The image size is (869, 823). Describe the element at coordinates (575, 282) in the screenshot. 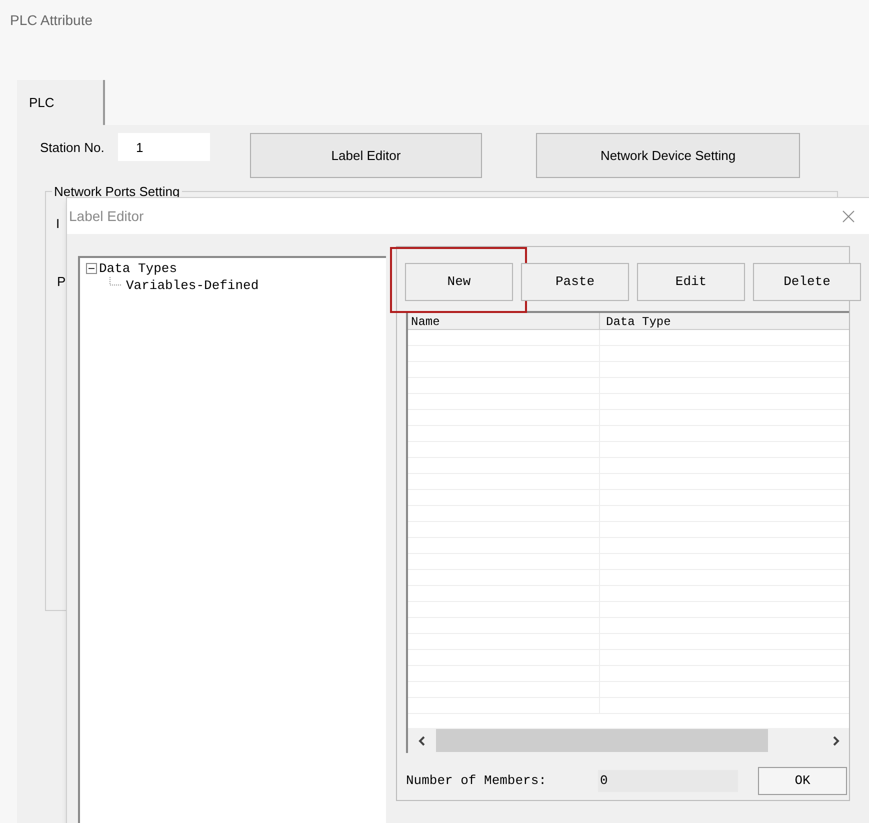

I see `toolbar-button: Paste` at that location.